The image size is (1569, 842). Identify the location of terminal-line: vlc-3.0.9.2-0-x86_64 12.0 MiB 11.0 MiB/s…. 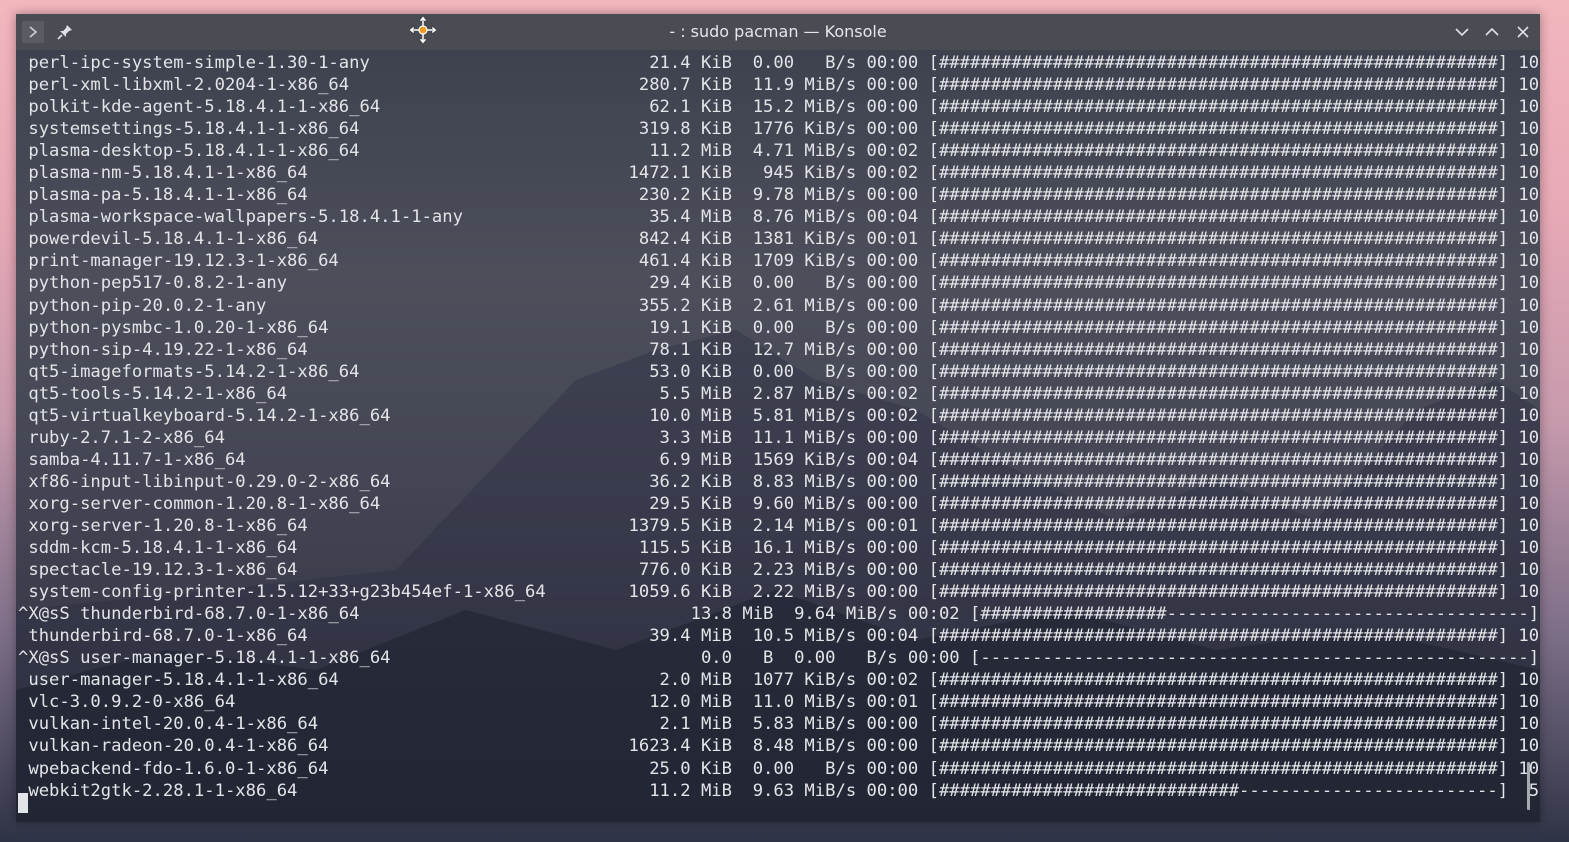
(779, 702).